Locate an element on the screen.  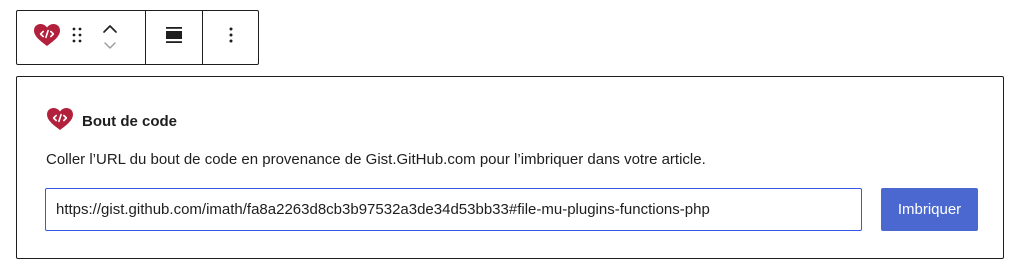
drag-handle-button is located at coordinates (77, 38).